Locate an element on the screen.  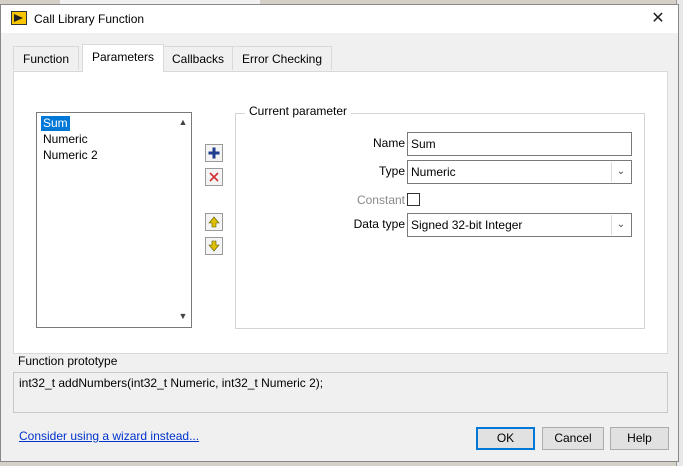
title-bar: Call Library Function ✕ is located at coordinates (339, 19).